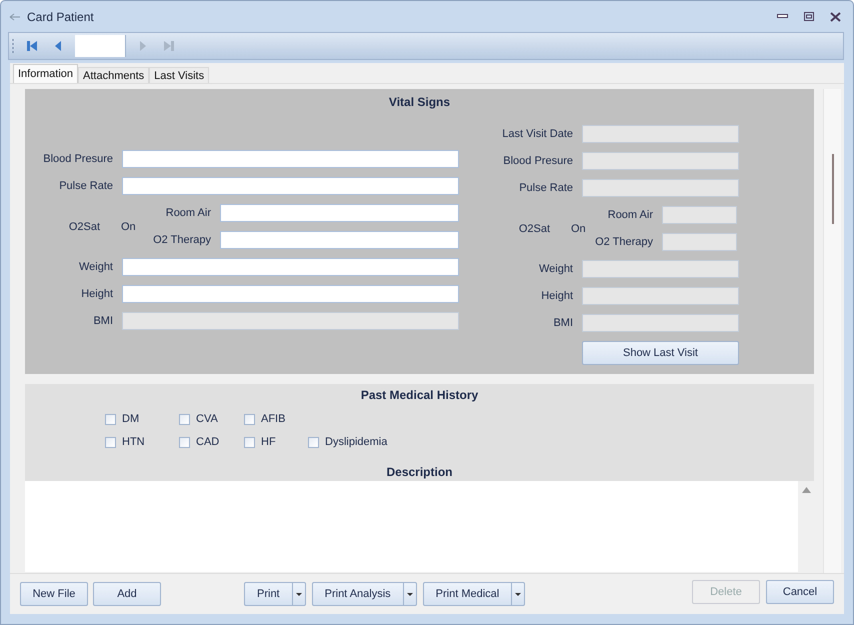 The width and height of the screenshot is (854, 625). I want to click on checkbox: DM, so click(142, 419).